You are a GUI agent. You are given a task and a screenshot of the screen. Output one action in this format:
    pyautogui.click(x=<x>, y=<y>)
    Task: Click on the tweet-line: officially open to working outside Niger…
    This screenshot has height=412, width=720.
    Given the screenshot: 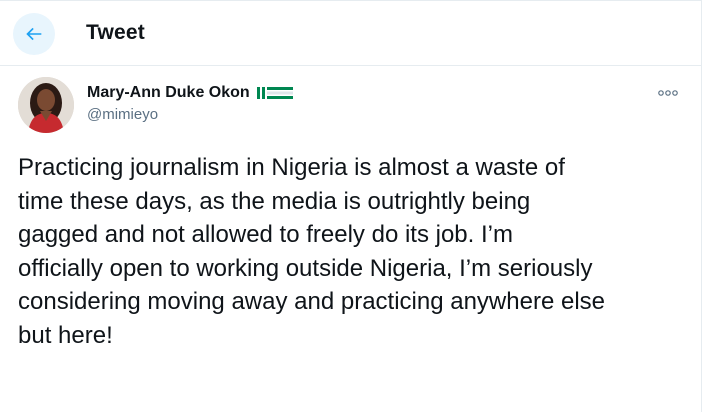 What is the action you would take?
    pyautogui.click(x=305, y=268)
    